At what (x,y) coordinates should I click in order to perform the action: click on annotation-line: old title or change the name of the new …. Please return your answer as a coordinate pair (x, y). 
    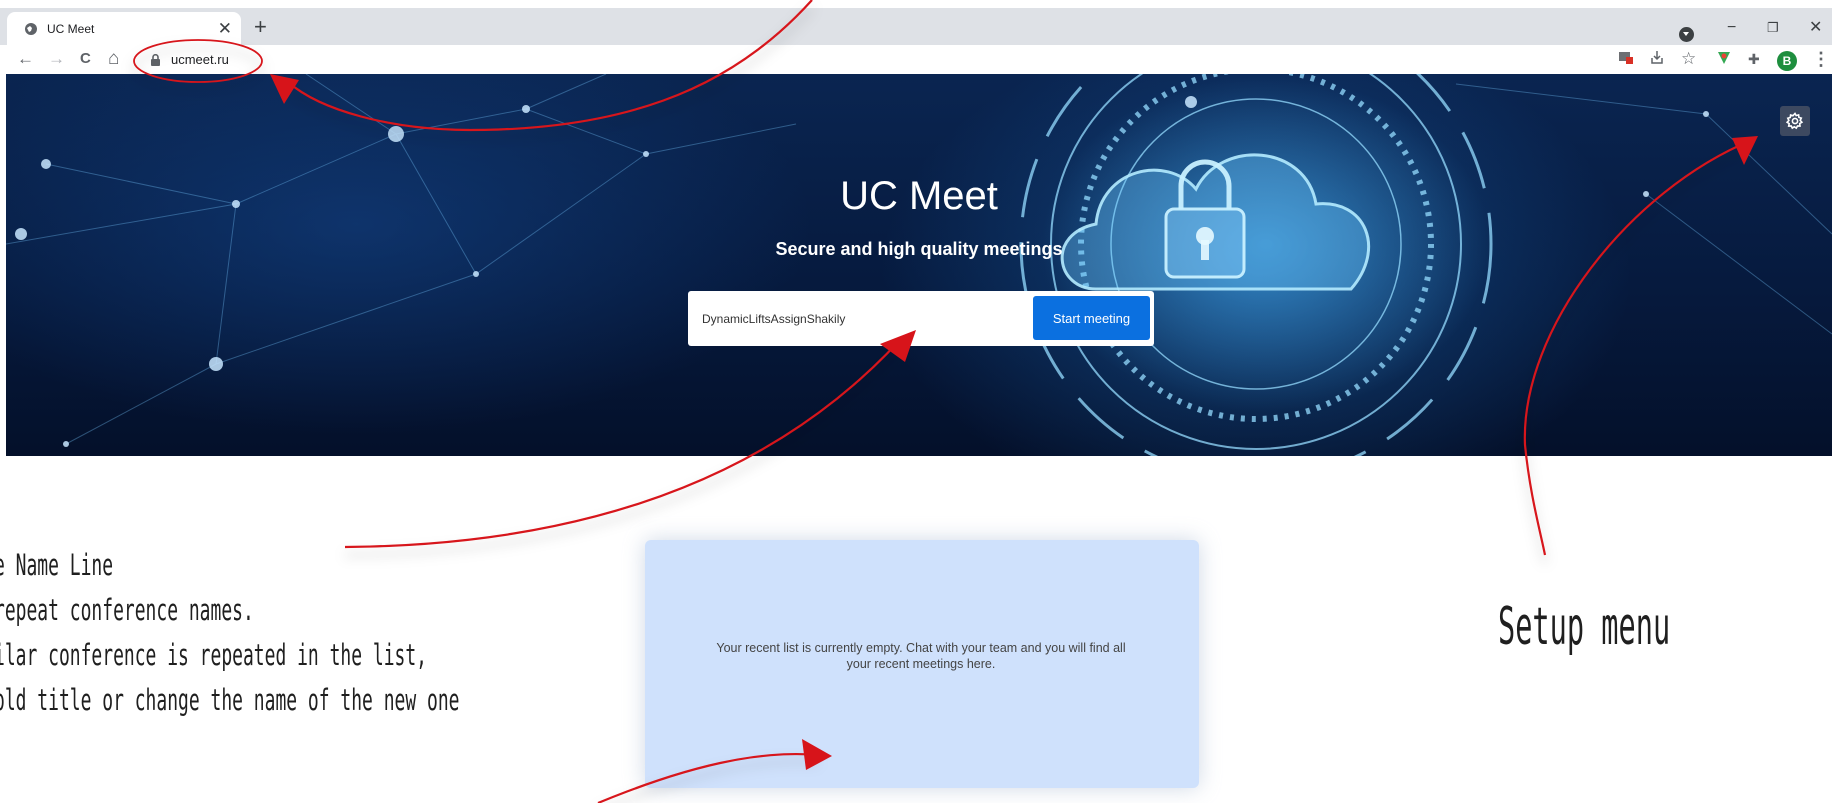
    Looking at the image, I should click on (230, 700).